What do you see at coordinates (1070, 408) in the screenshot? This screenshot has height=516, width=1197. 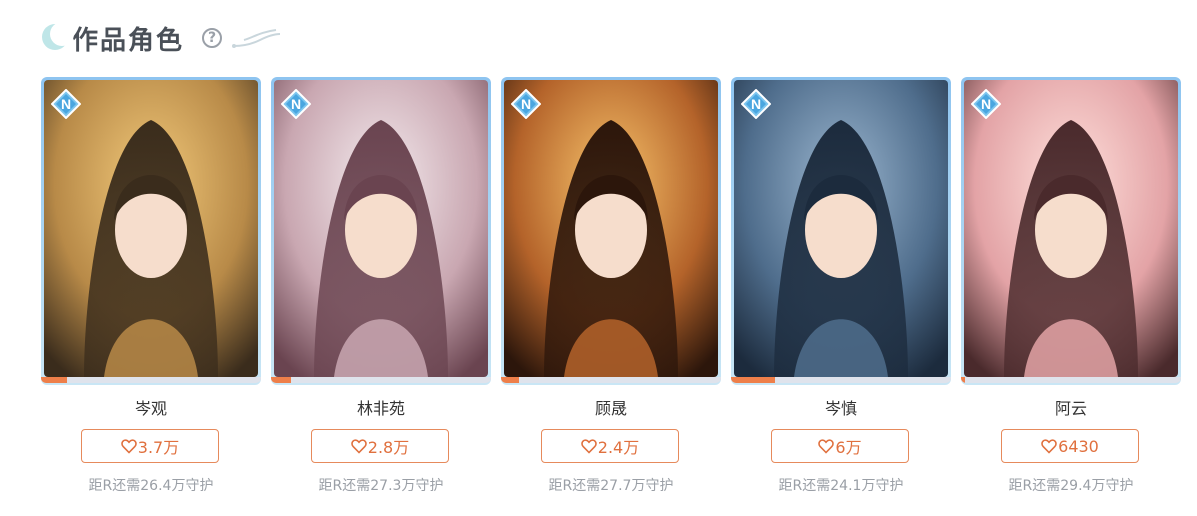 I see `character-name: 阿云` at bounding box center [1070, 408].